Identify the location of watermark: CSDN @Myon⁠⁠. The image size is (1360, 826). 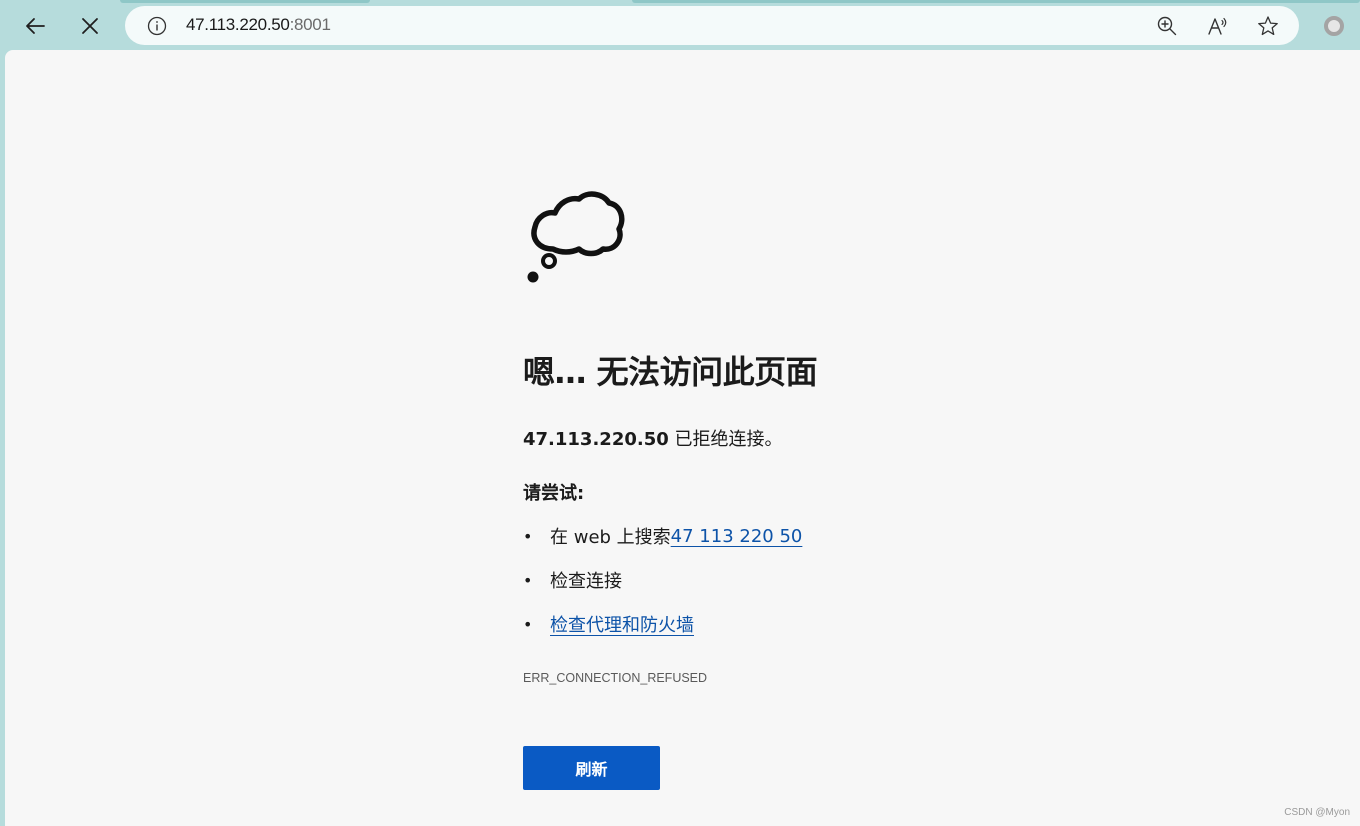
(1317, 812).